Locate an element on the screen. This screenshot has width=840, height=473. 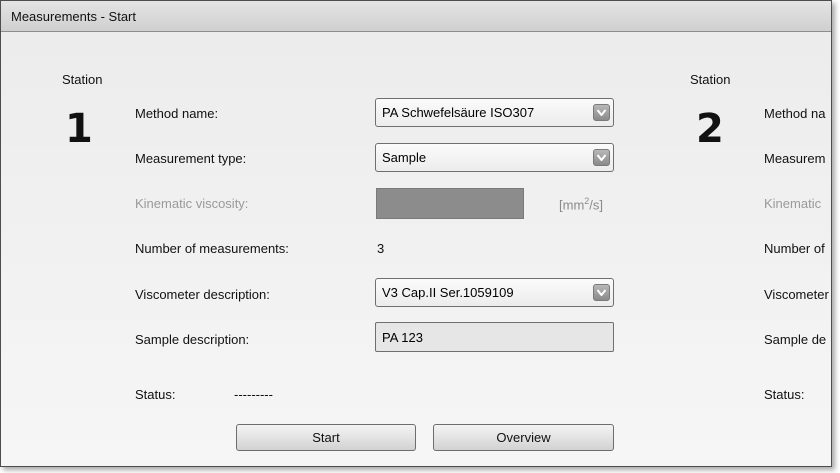
start-button: Start is located at coordinates (326, 437).